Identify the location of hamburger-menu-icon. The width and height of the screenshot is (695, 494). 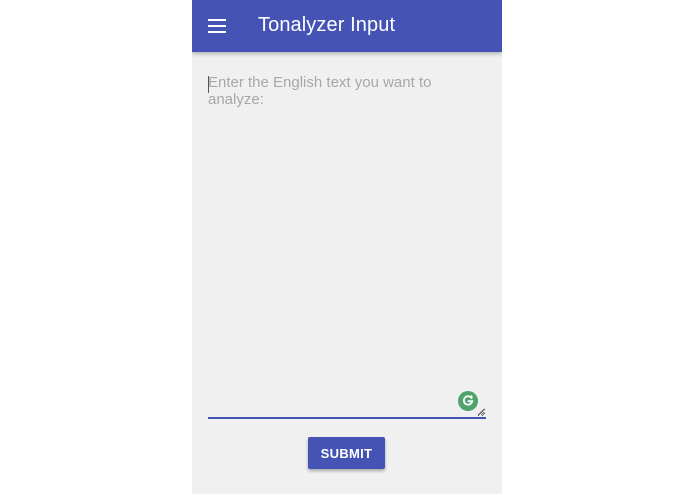
(217, 26).